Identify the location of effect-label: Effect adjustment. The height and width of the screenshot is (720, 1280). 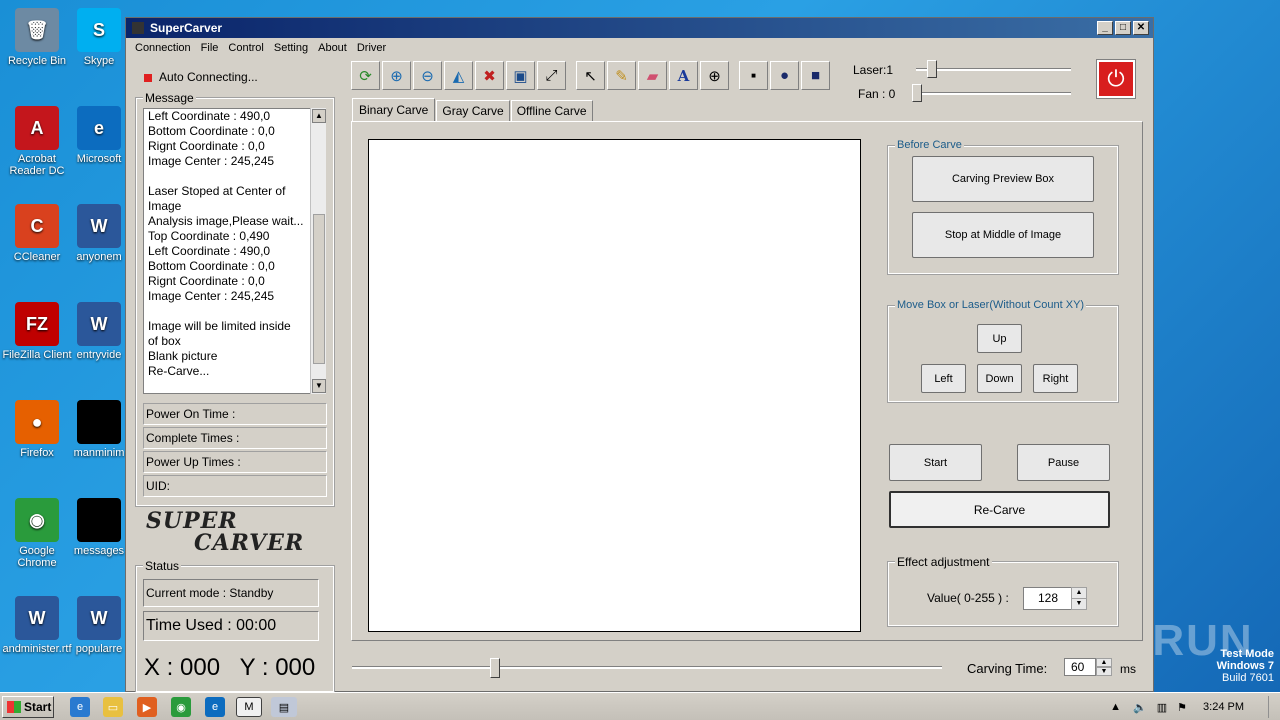
(943, 562).